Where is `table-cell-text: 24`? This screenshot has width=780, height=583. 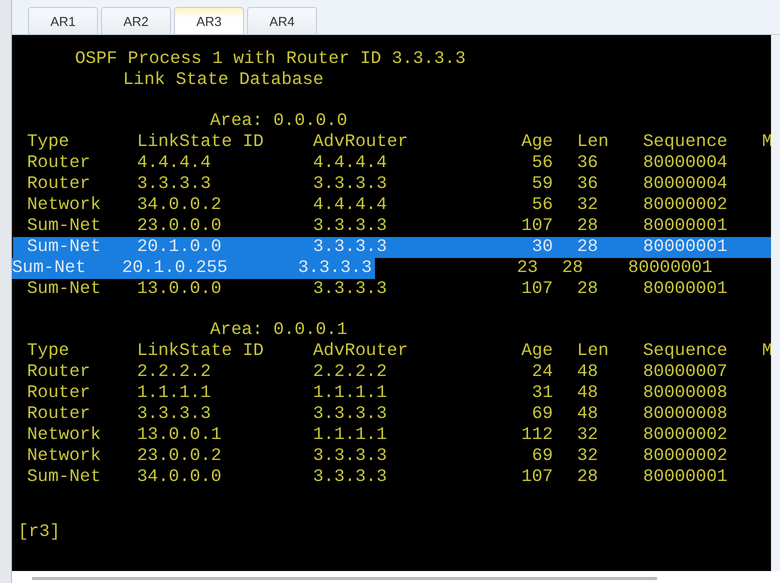
table-cell-text: 24 is located at coordinates (541, 372).